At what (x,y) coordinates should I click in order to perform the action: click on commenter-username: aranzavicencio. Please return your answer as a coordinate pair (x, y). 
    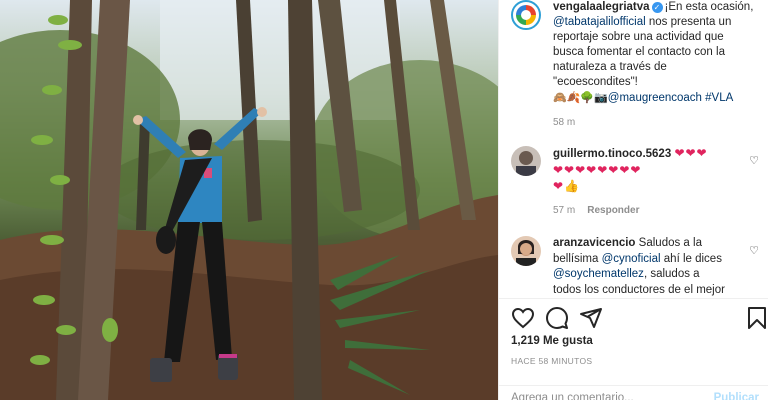
    Looking at the image, I should click on (594, 243).